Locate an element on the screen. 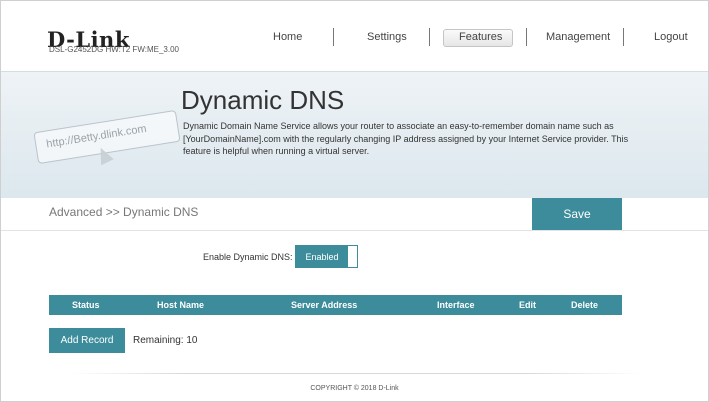  toggle-state: Enabled is located at coordinates (322, 256).